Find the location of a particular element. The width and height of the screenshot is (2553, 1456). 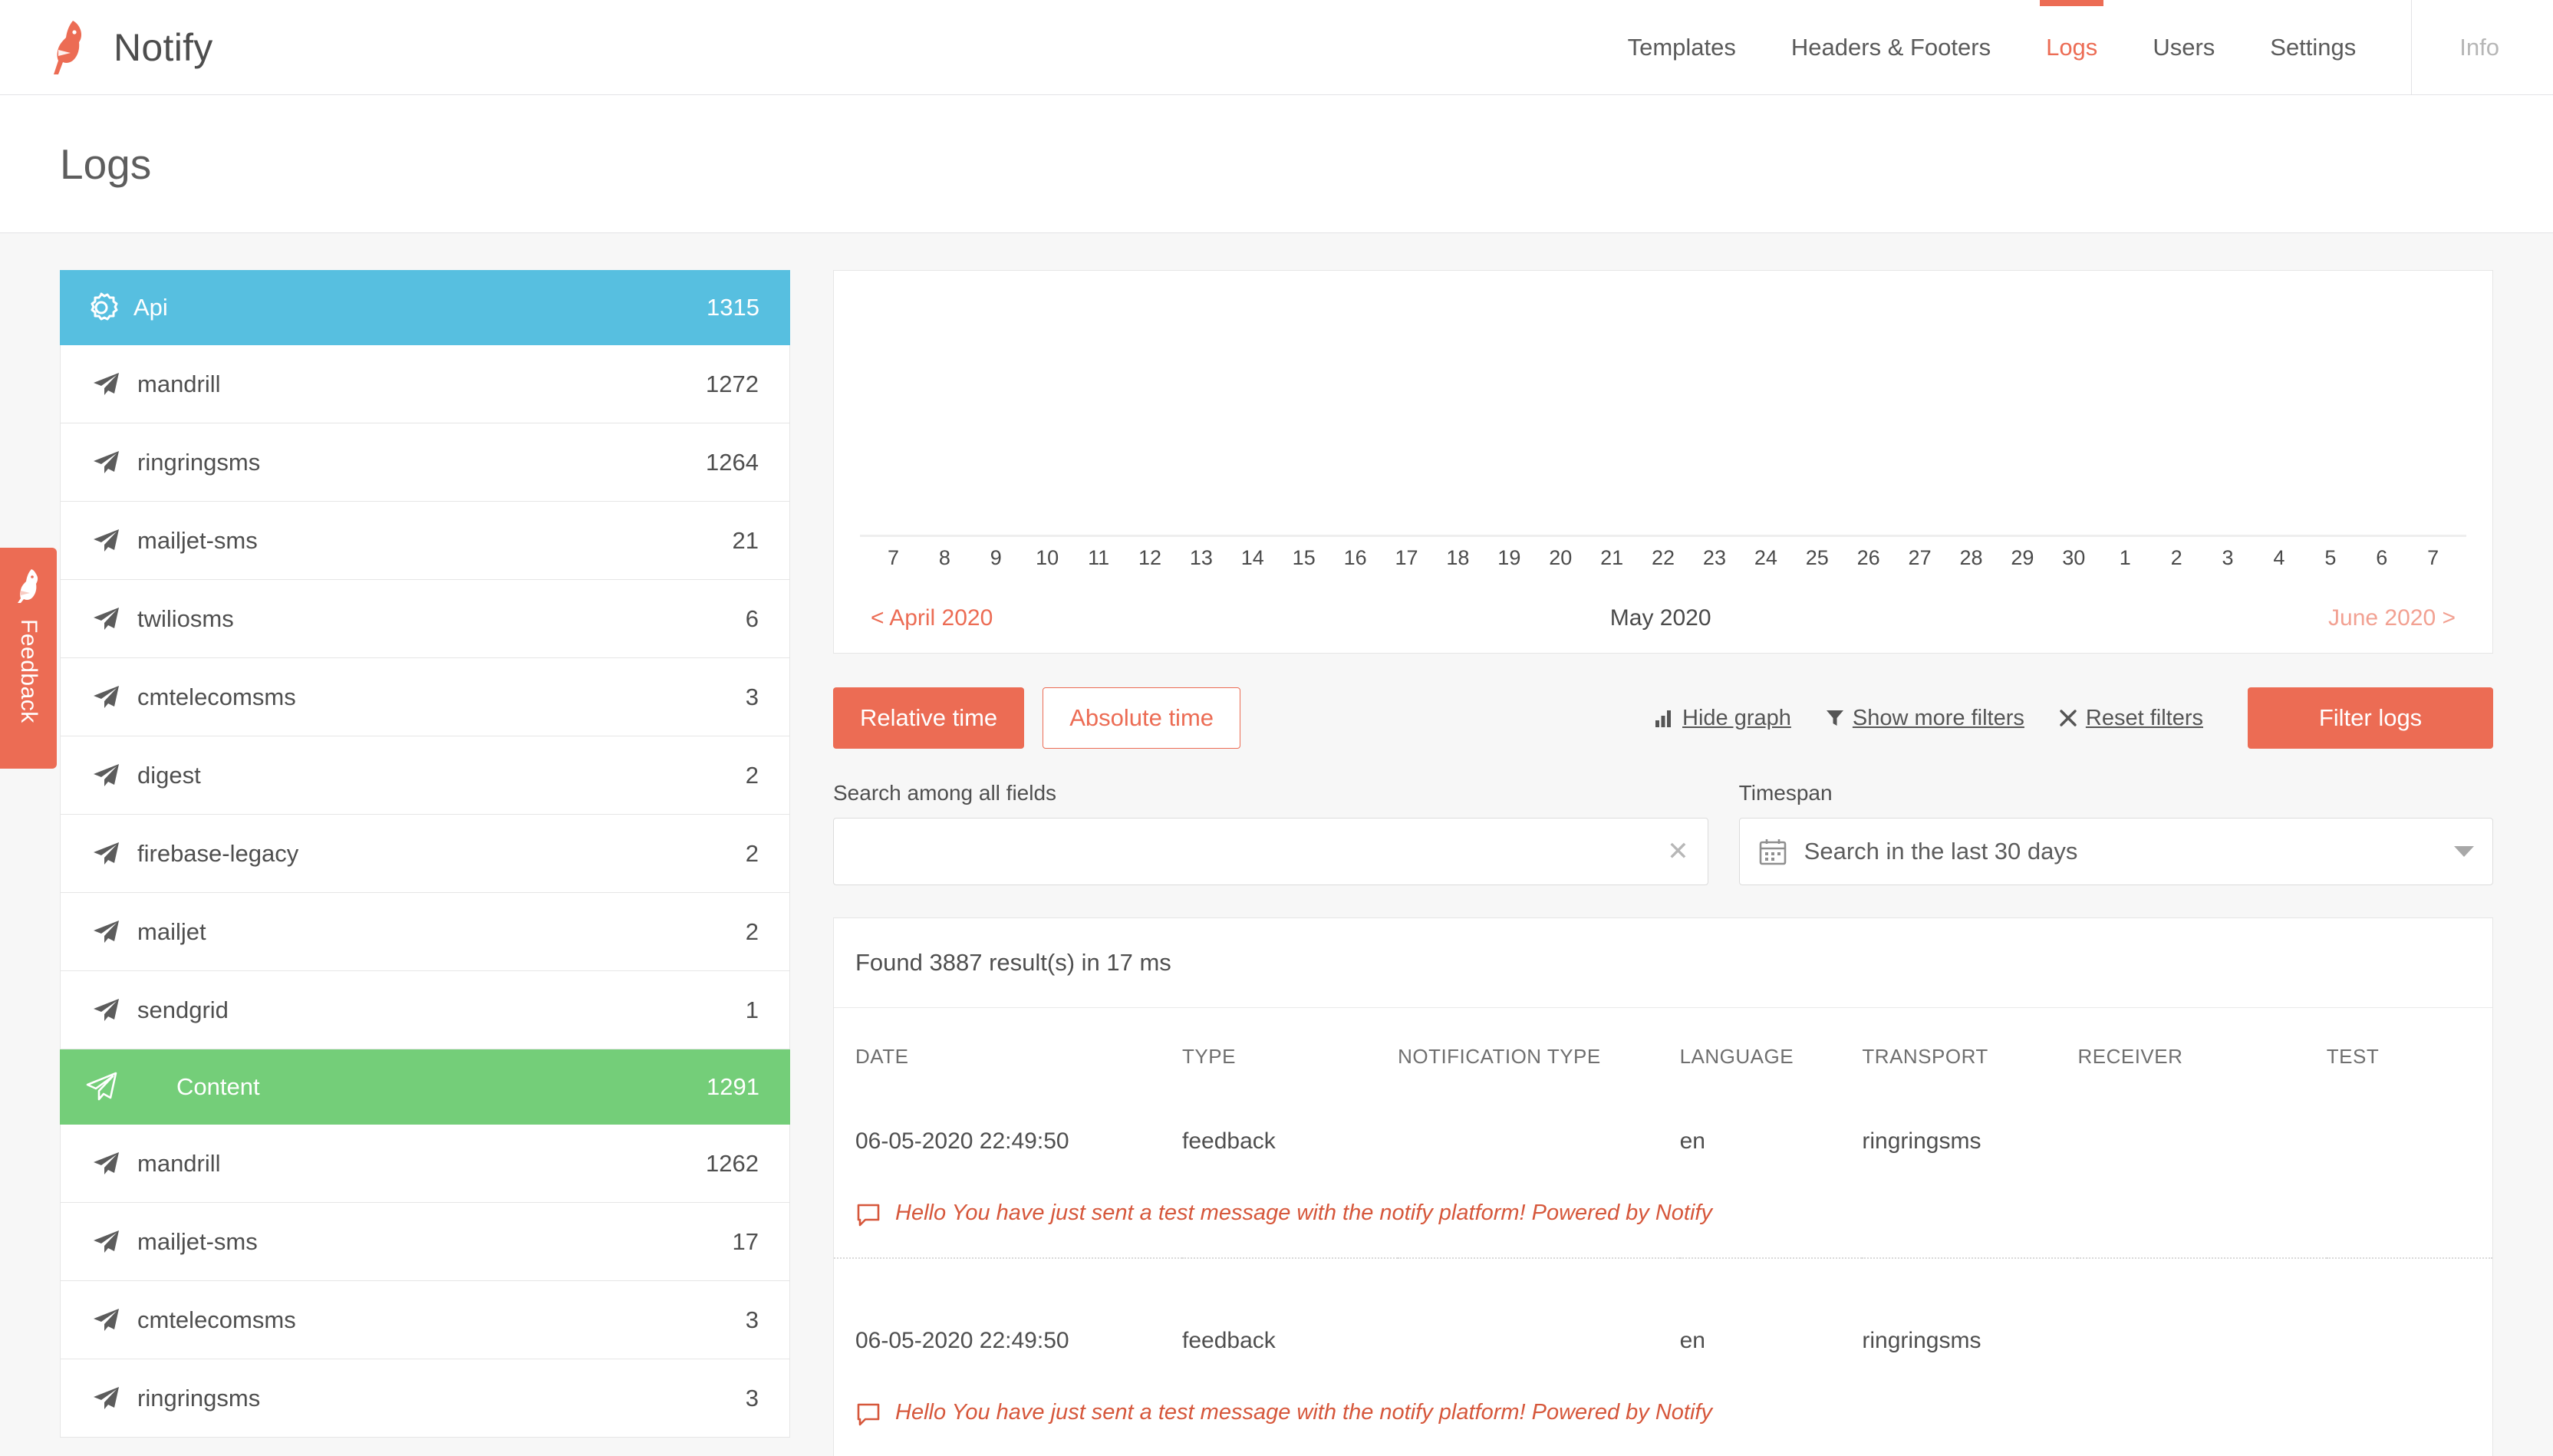

nav-item-templates: Templates is located at coordinates (1682, 47).